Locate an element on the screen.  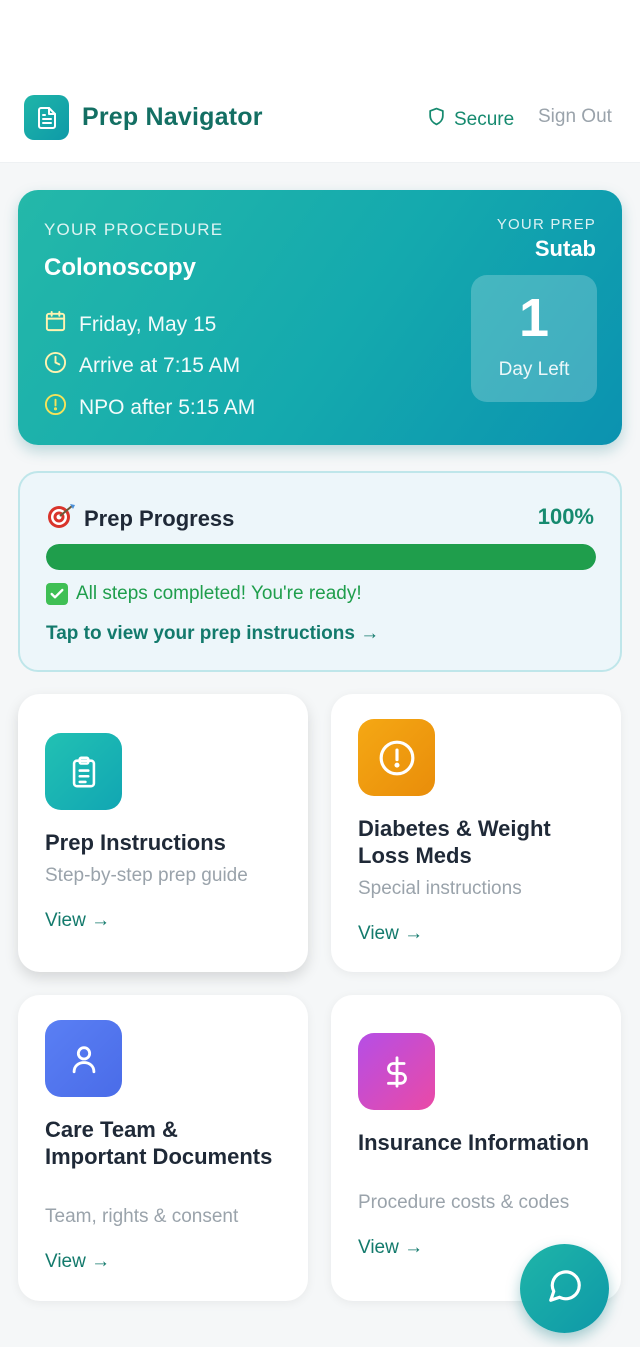
progress-title-row: Prep Progress is located at coordinates (140, 519).